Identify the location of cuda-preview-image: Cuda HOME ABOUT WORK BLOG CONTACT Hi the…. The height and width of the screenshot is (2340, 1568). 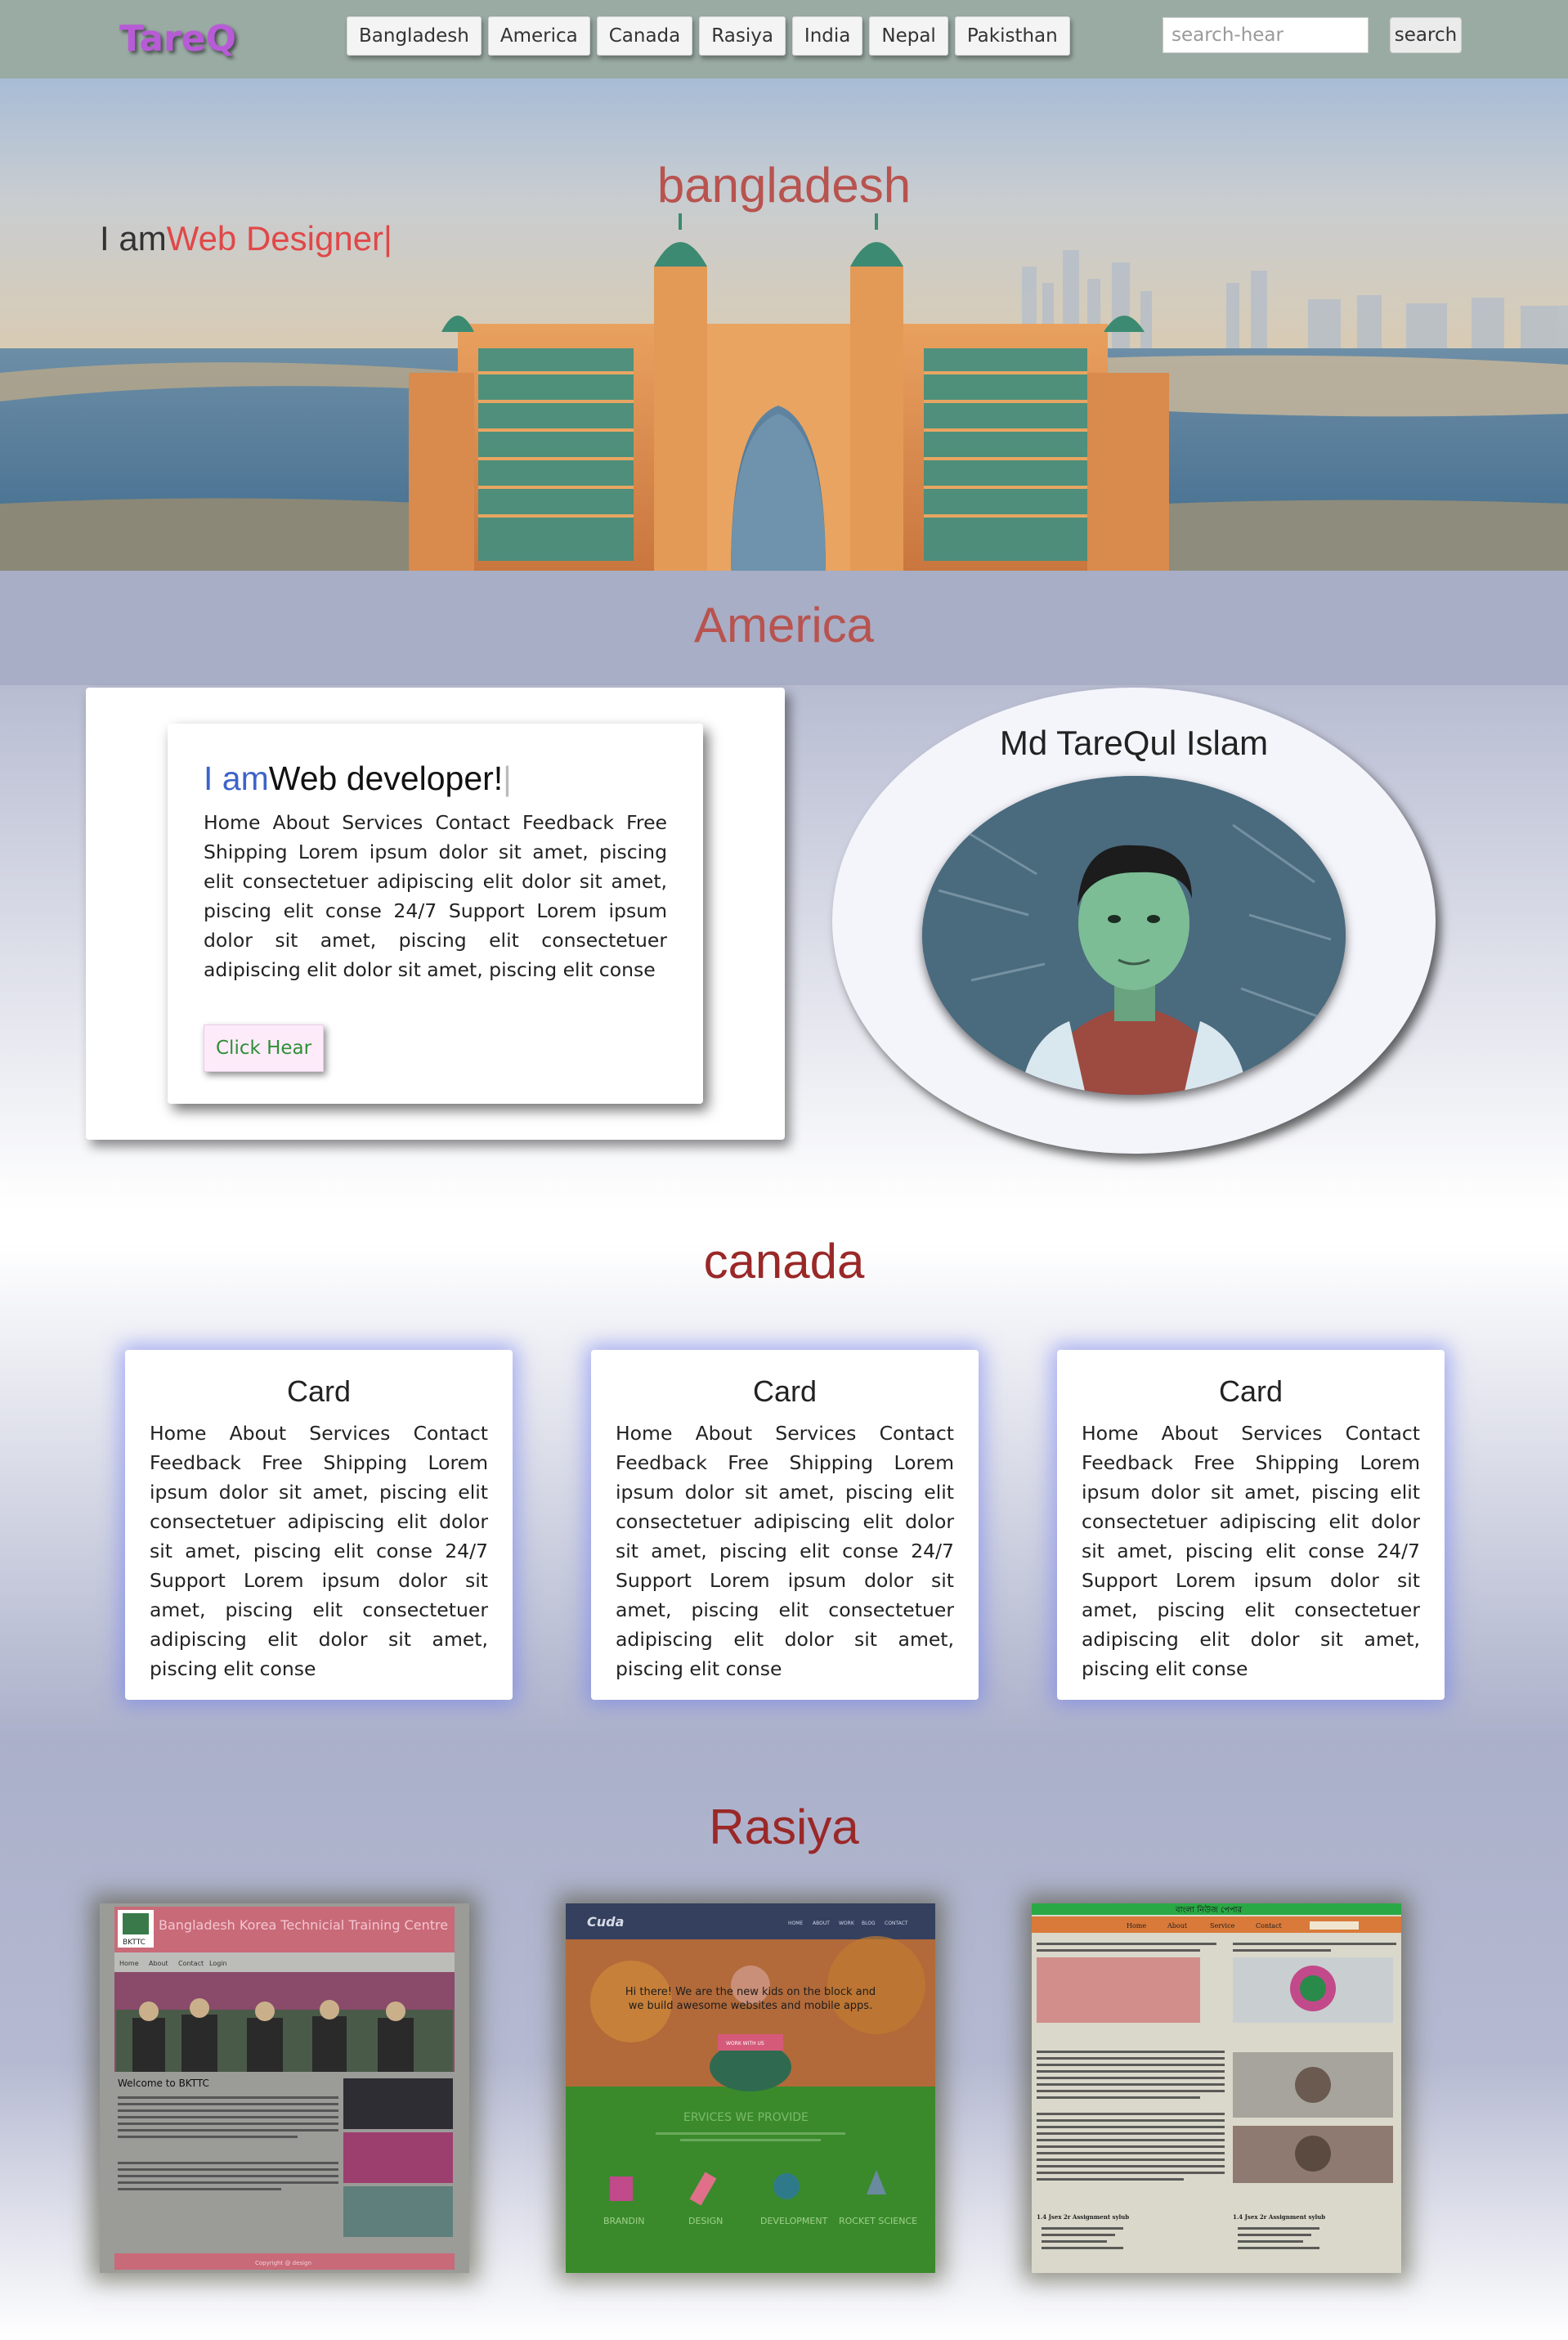
(750, 2088).